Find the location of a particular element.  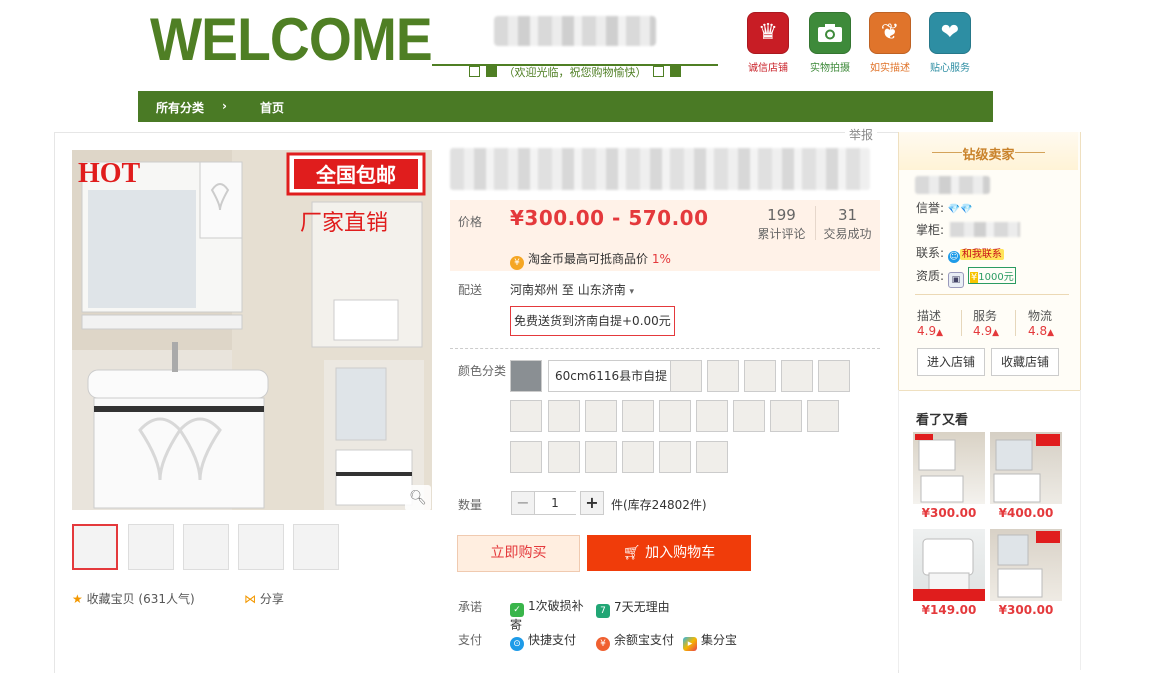

badge-service: ❤ 贴心服务 is located at coordinates (950, 43).